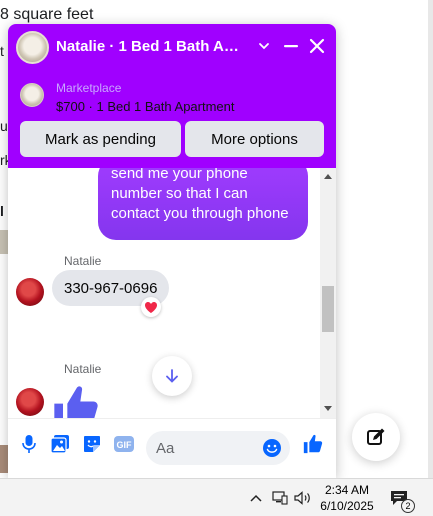 This screenshot has height=516, width=433. What do you see at coordinates (2, 211) in the screenshot?
I see `background-fragment: l` at bounding box center [2, 211].